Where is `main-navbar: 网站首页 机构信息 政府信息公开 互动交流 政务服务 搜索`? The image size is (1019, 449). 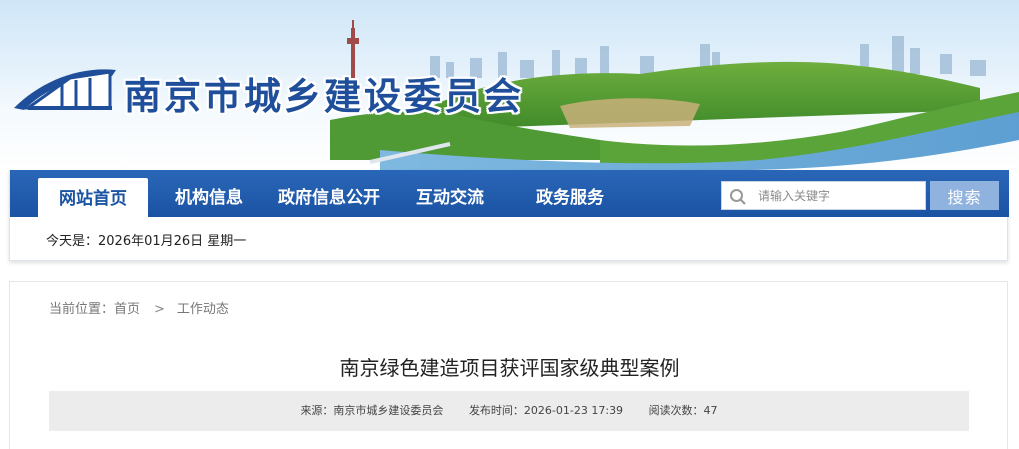
main-navbar: 网站首页 机构信息 政府信息公开 互动交流 政务服务 搜索 is located at coordinates (509, 193).